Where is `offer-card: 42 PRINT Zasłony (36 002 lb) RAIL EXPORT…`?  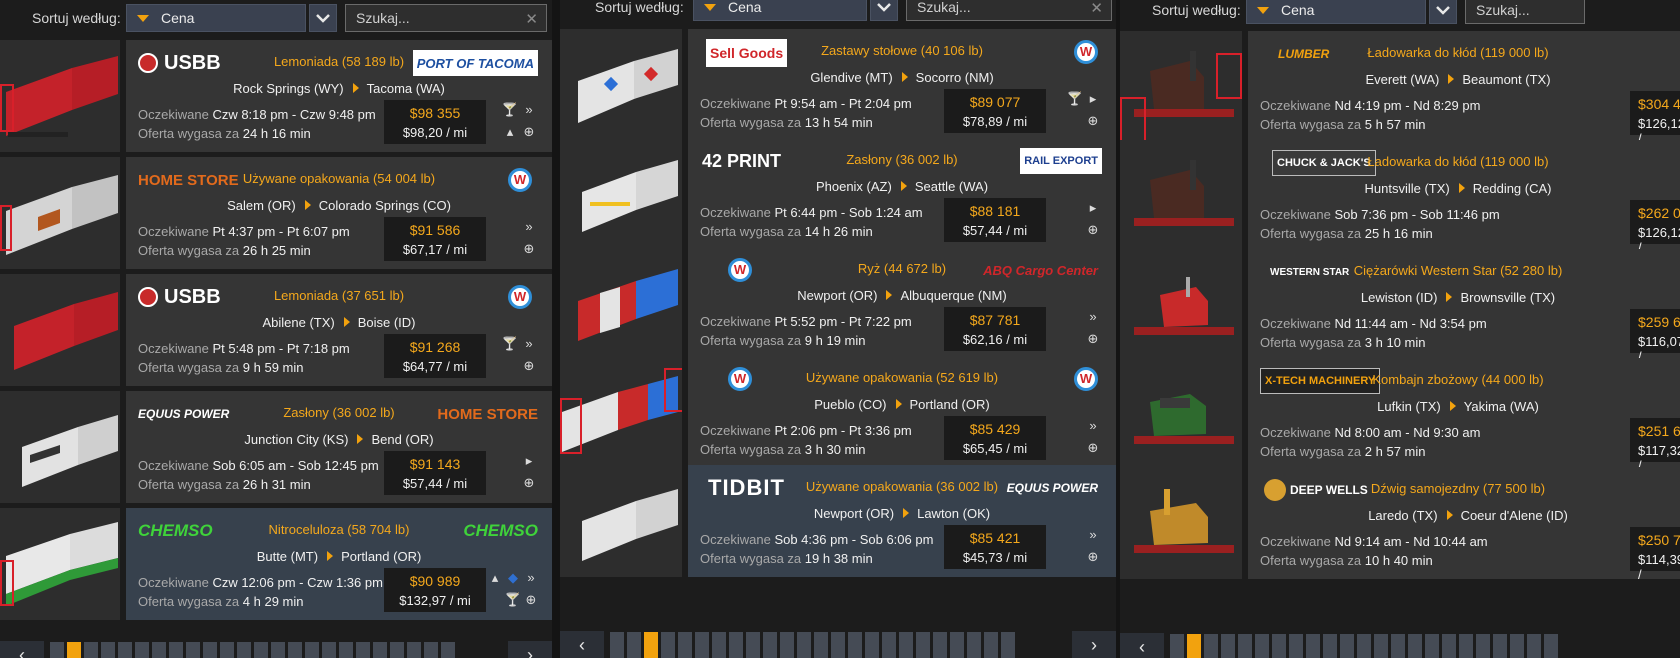 offer-card: 42 PRINT Zasłony (36 002 lb) RAIL EXPORT… is located at coordinates (902, 194).